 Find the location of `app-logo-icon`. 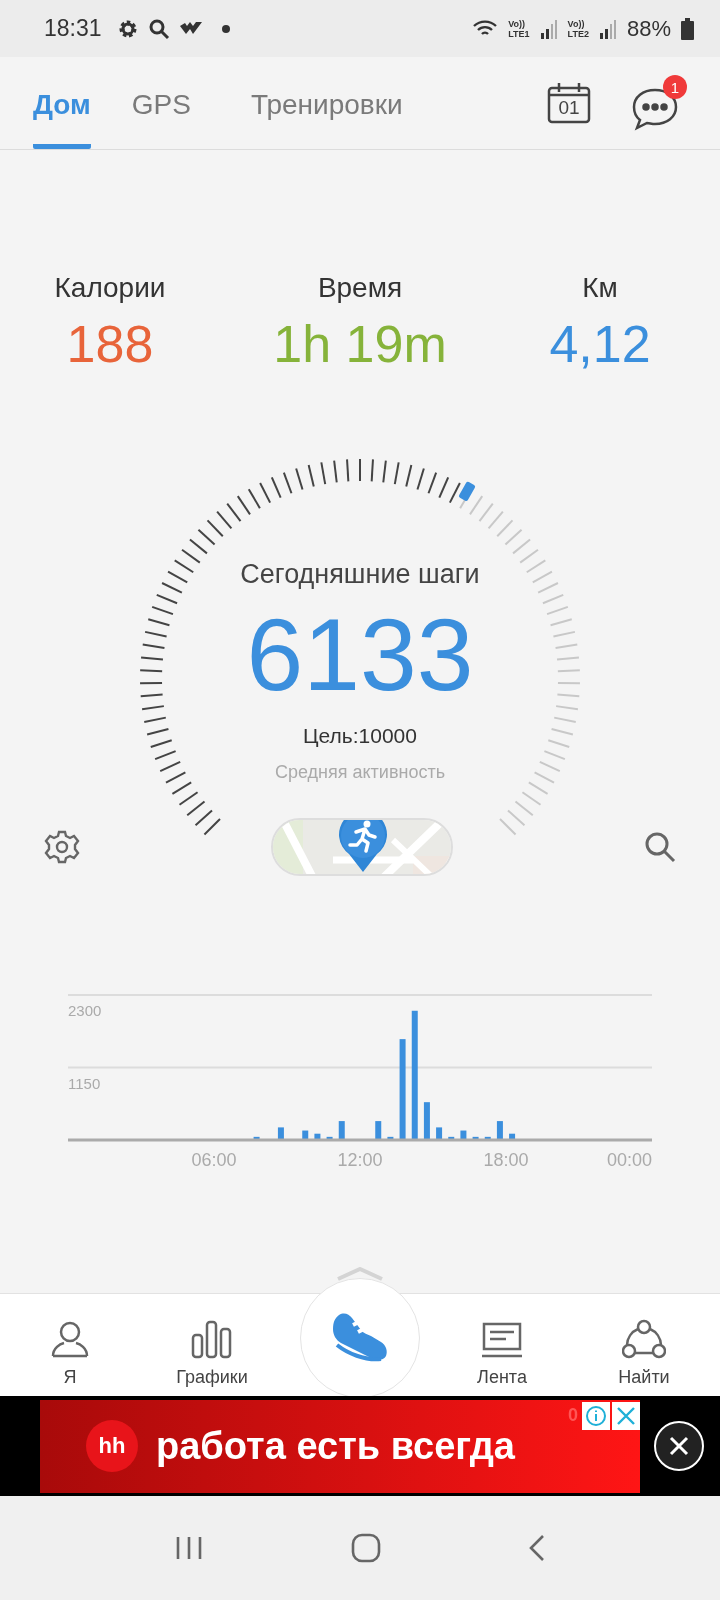

app-logo-icon is located at coordinates (190, 28).